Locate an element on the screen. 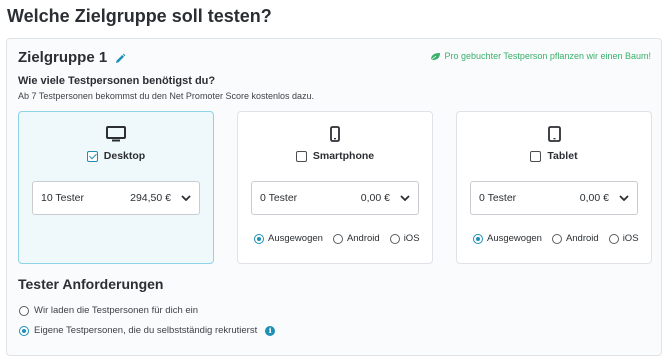 The height and width of the screenshot is (361, 670). tablet-tester-count: 0 Tester is located at coordinates (498, 198).